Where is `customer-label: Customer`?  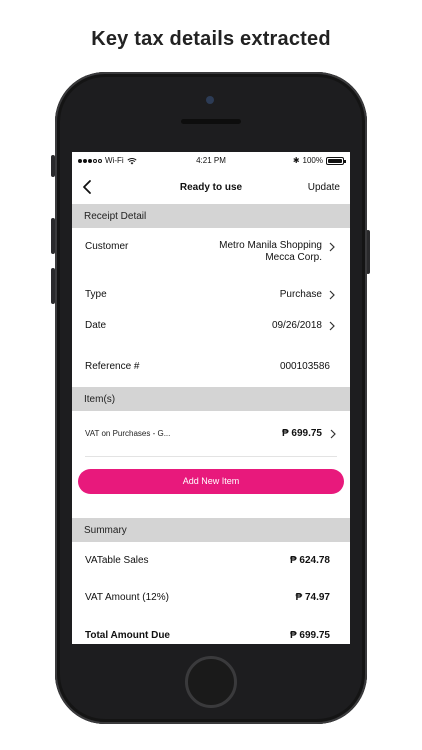
customer-label: Customer is located at coordinates (107, 246).